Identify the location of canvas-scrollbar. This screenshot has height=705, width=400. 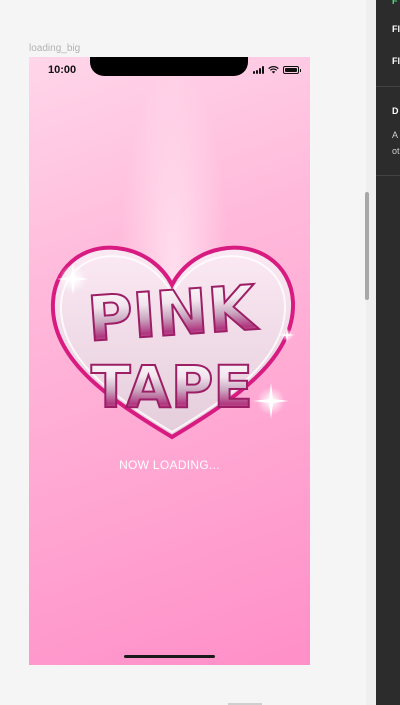
(367, 246).